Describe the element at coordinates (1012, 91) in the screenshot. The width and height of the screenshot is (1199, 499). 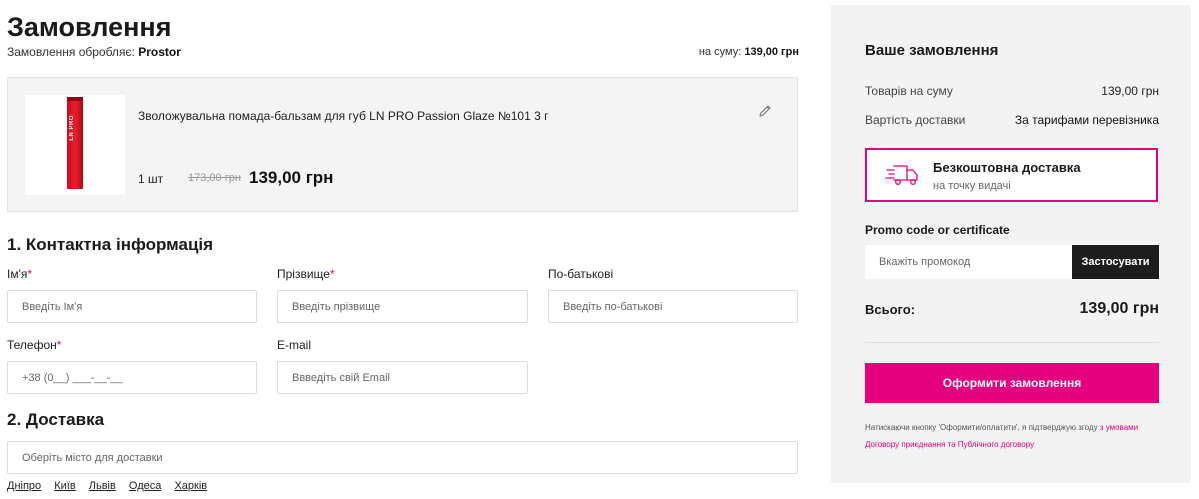
I see `goods-row: Товарів на суму 139,00 грн` at that location.